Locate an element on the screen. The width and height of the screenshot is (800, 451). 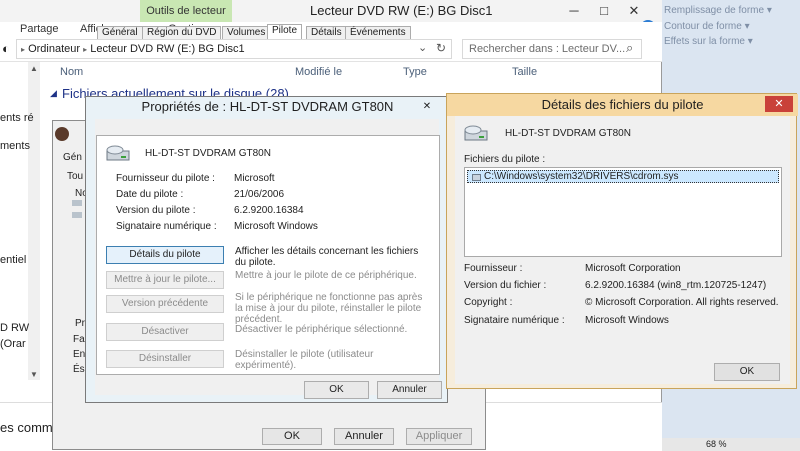
file-path: C:\Windows\system32\DRIVERS\cdrom.sys is located at coordinates (581, 176).